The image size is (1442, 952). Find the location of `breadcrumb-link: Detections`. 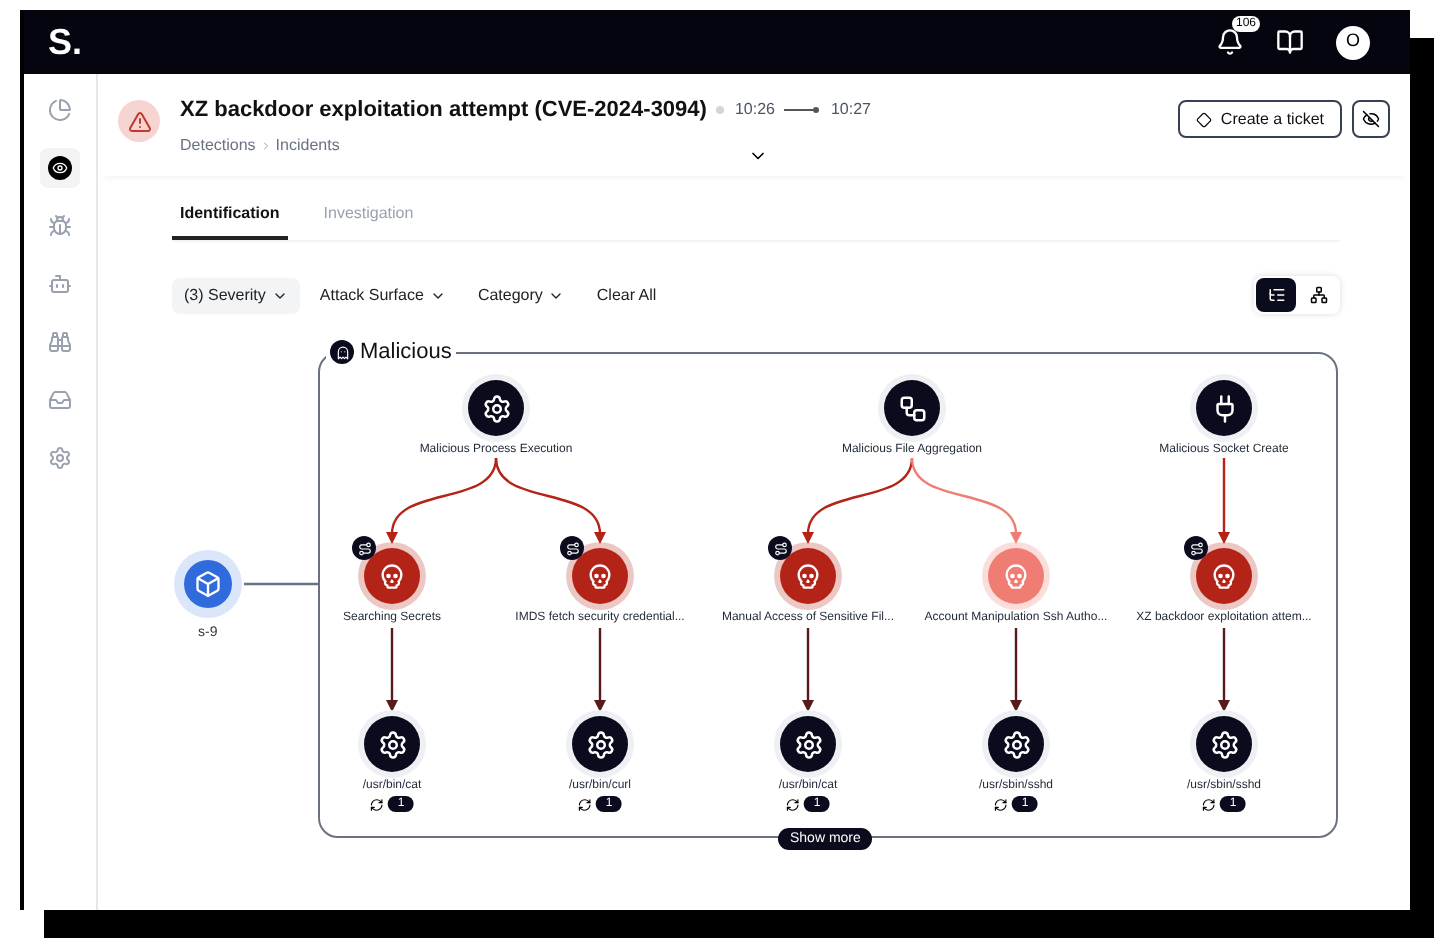

breadcrumb-link: Detections is located at coordinates (218, 145).